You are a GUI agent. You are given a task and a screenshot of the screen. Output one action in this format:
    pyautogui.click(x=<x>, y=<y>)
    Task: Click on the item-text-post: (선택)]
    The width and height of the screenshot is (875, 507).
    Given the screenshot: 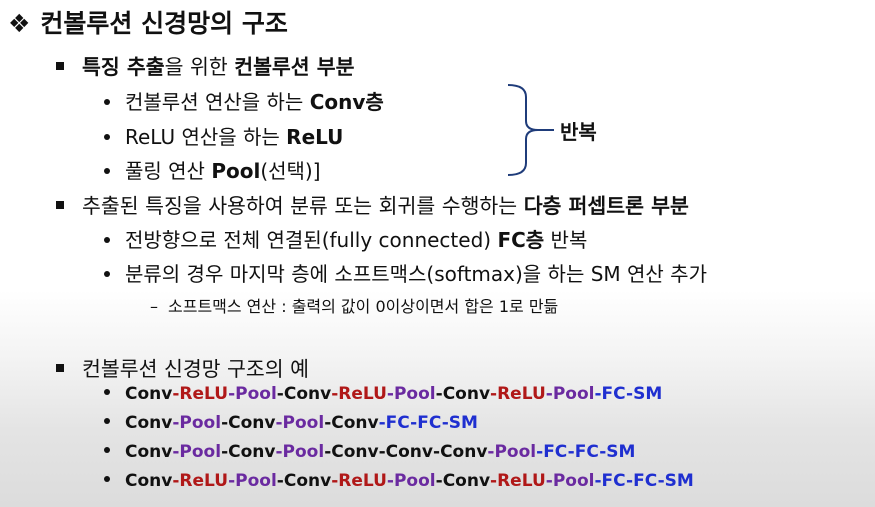 What is the action you would take?
    pyautogui.click(x=290, y=171)
    